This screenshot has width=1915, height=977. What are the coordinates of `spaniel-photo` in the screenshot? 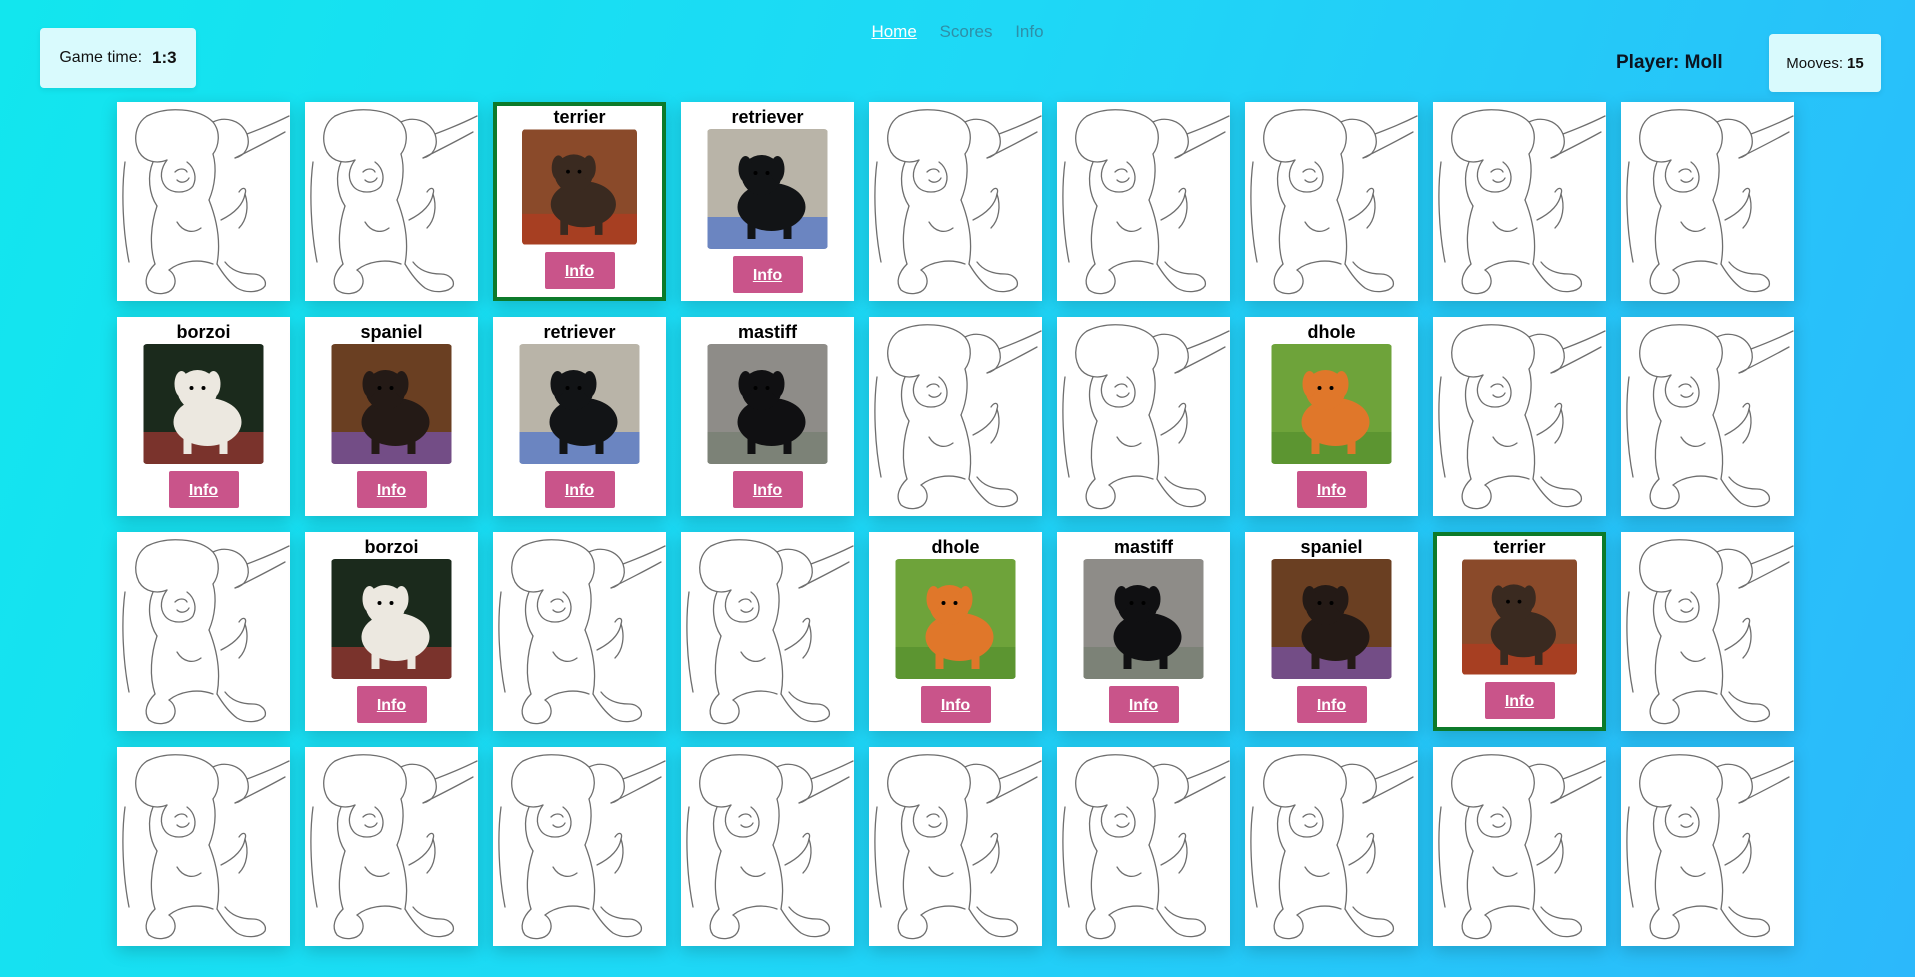 It's located at (1331, 619).